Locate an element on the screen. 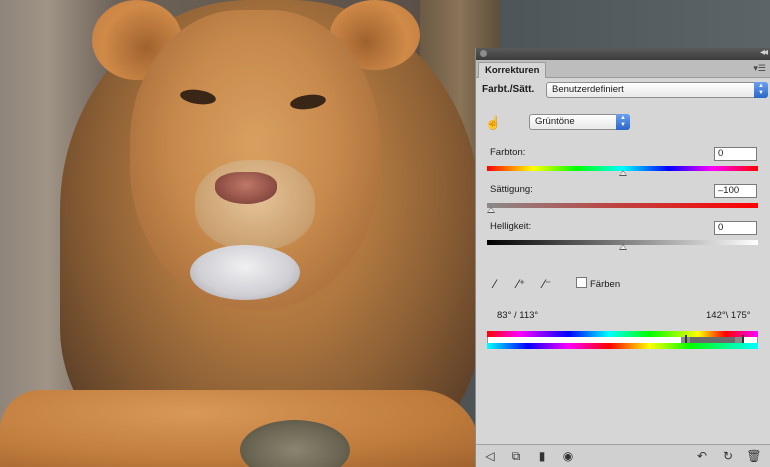 The height and width of the screenshot is (467, 770). saturation-slider-thumb is located at coordinates (491, 210).